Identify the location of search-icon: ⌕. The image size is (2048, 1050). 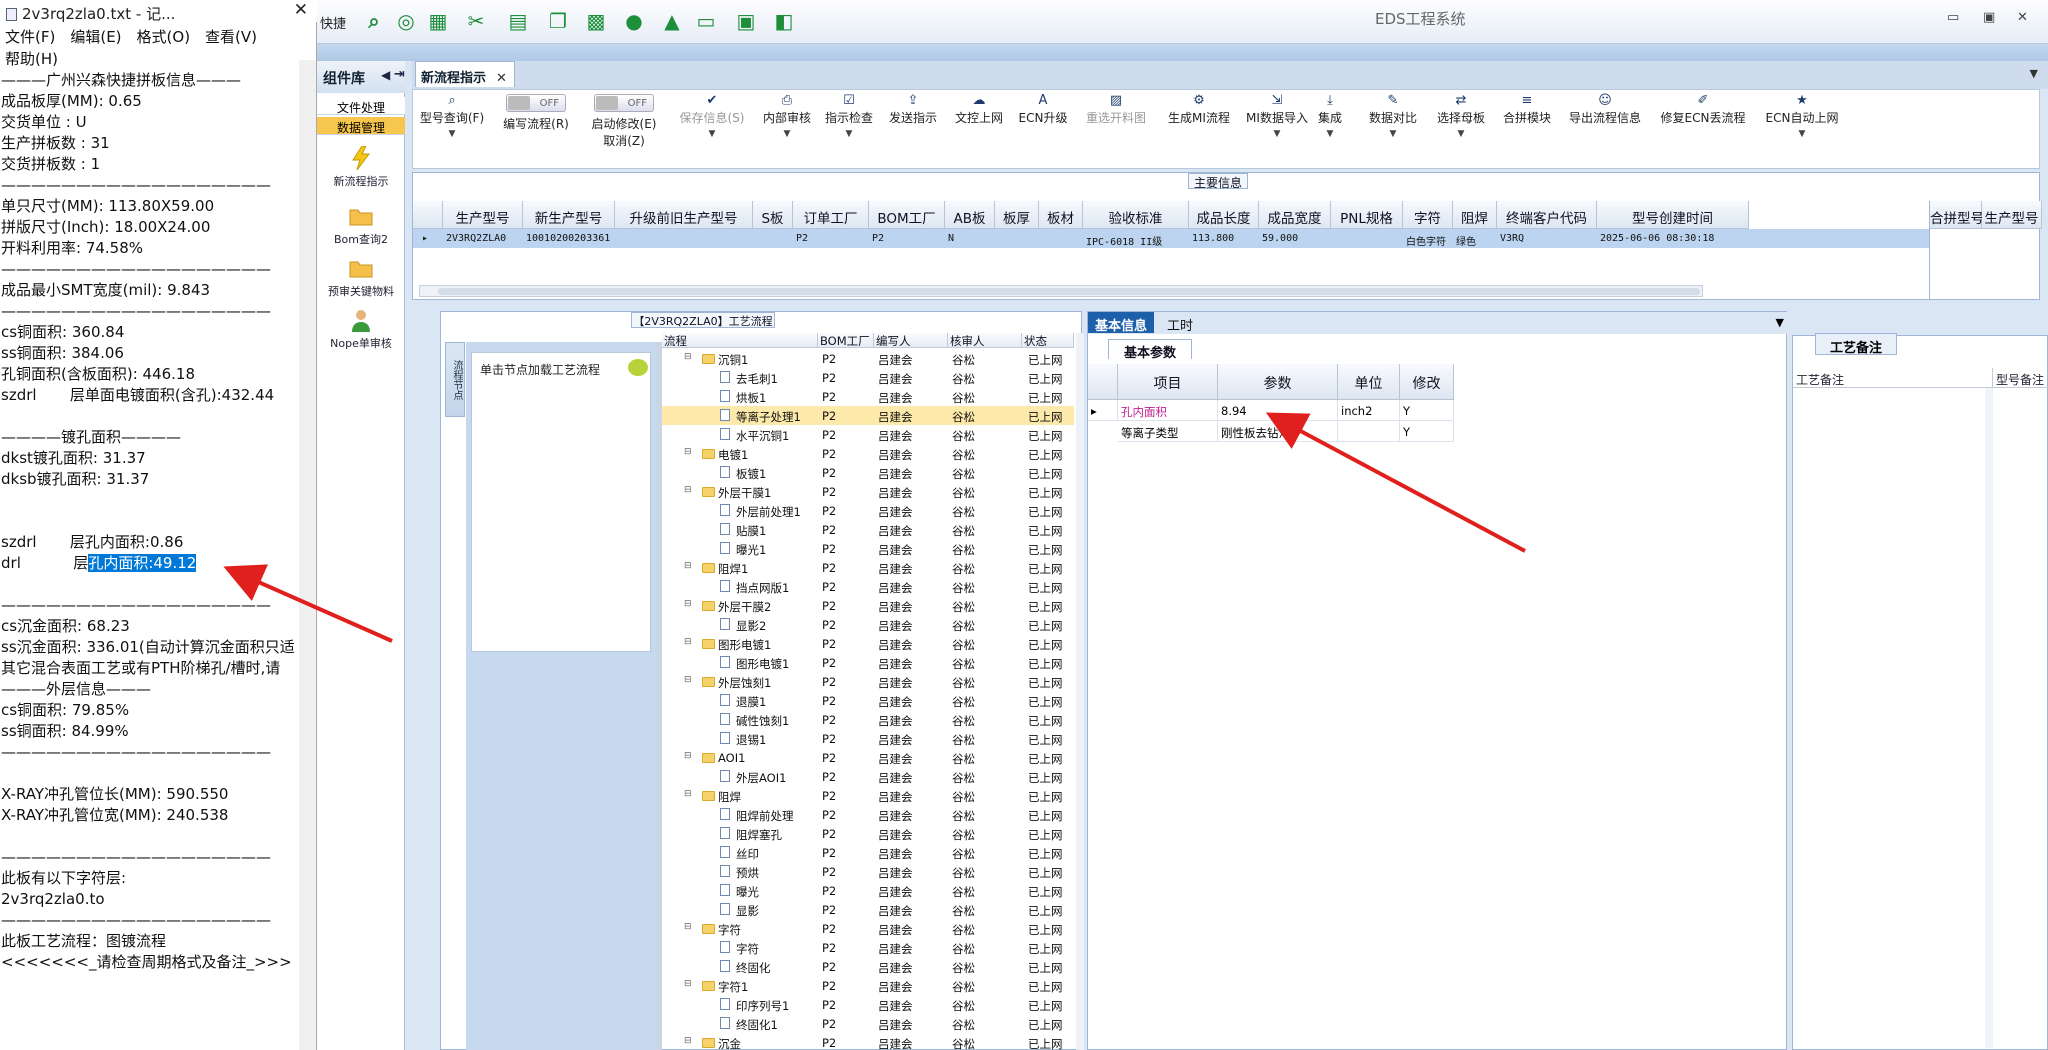
(374, 21).